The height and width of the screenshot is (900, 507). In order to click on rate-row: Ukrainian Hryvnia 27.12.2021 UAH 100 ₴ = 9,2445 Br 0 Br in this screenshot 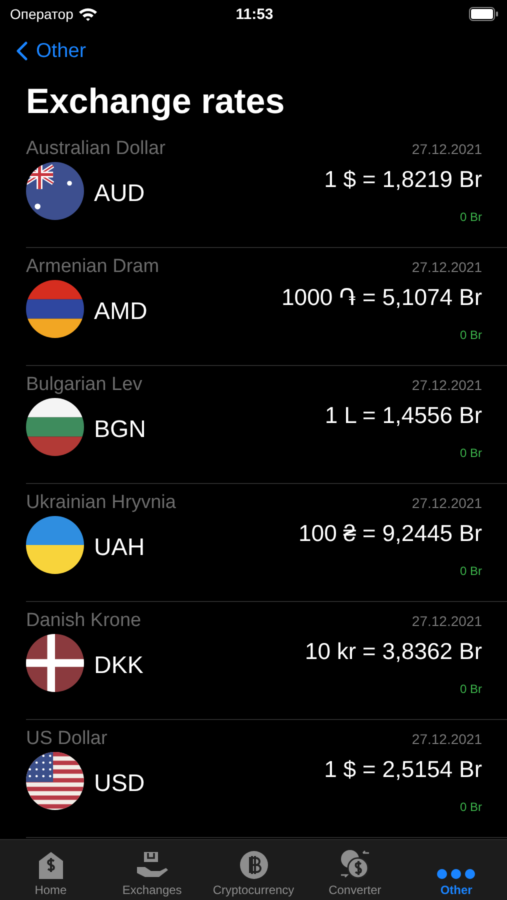, I will do `click(266, 543)`.